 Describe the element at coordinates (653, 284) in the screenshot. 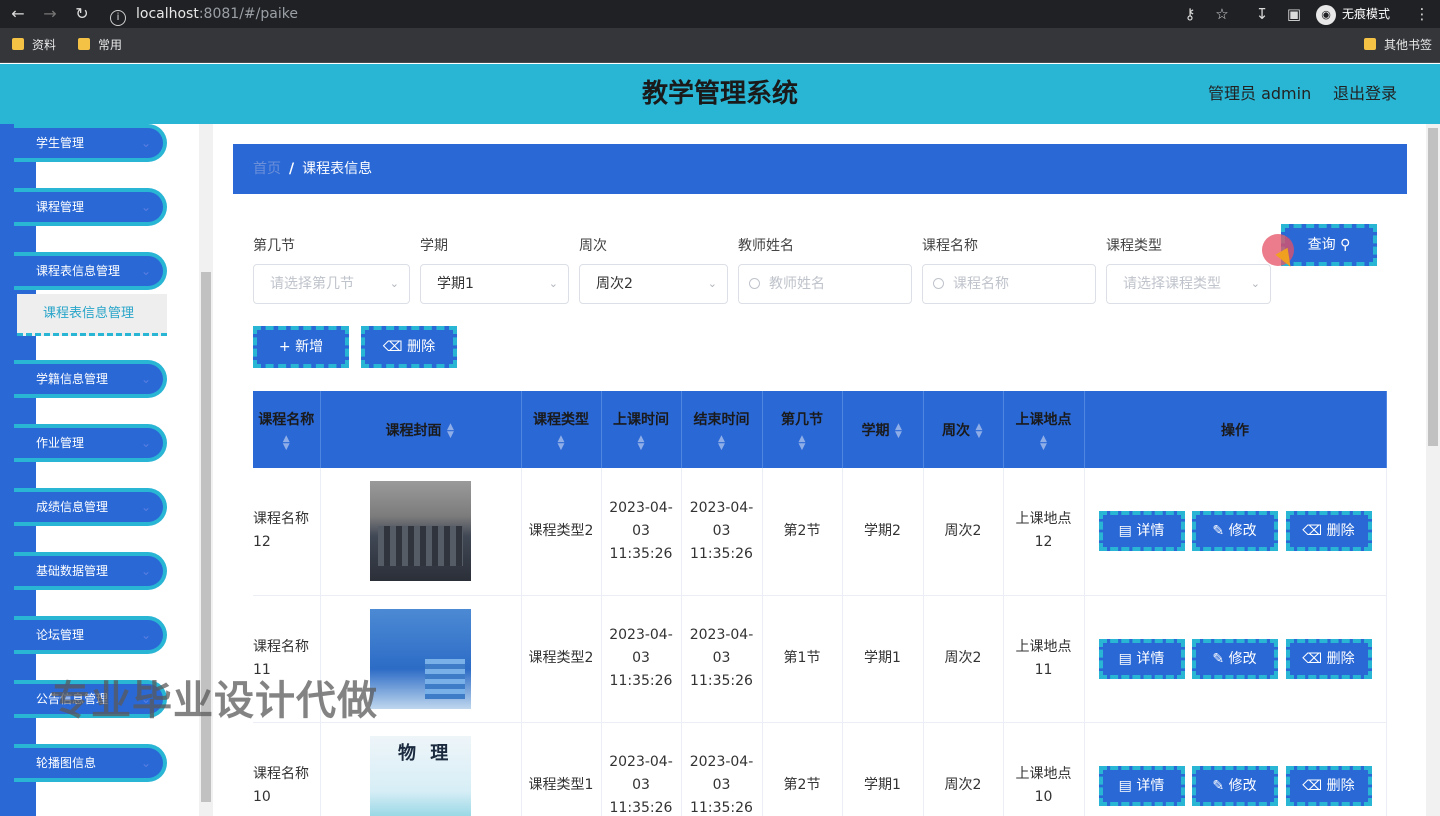

I see `week-select: 周次2 ⌄` at that location.